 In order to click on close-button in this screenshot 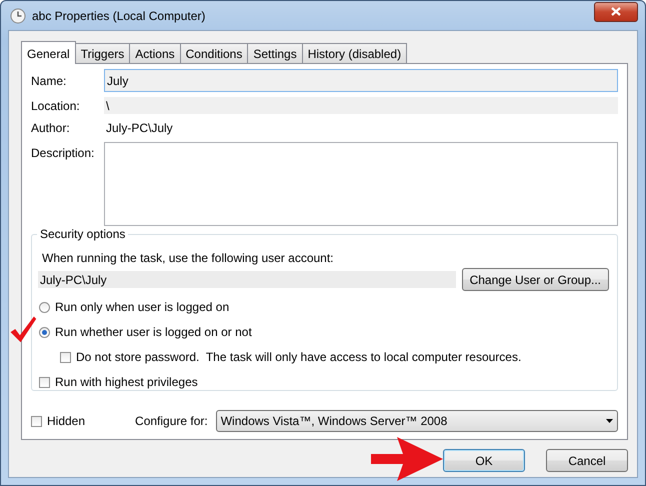, I will do `click(616, 12)`.